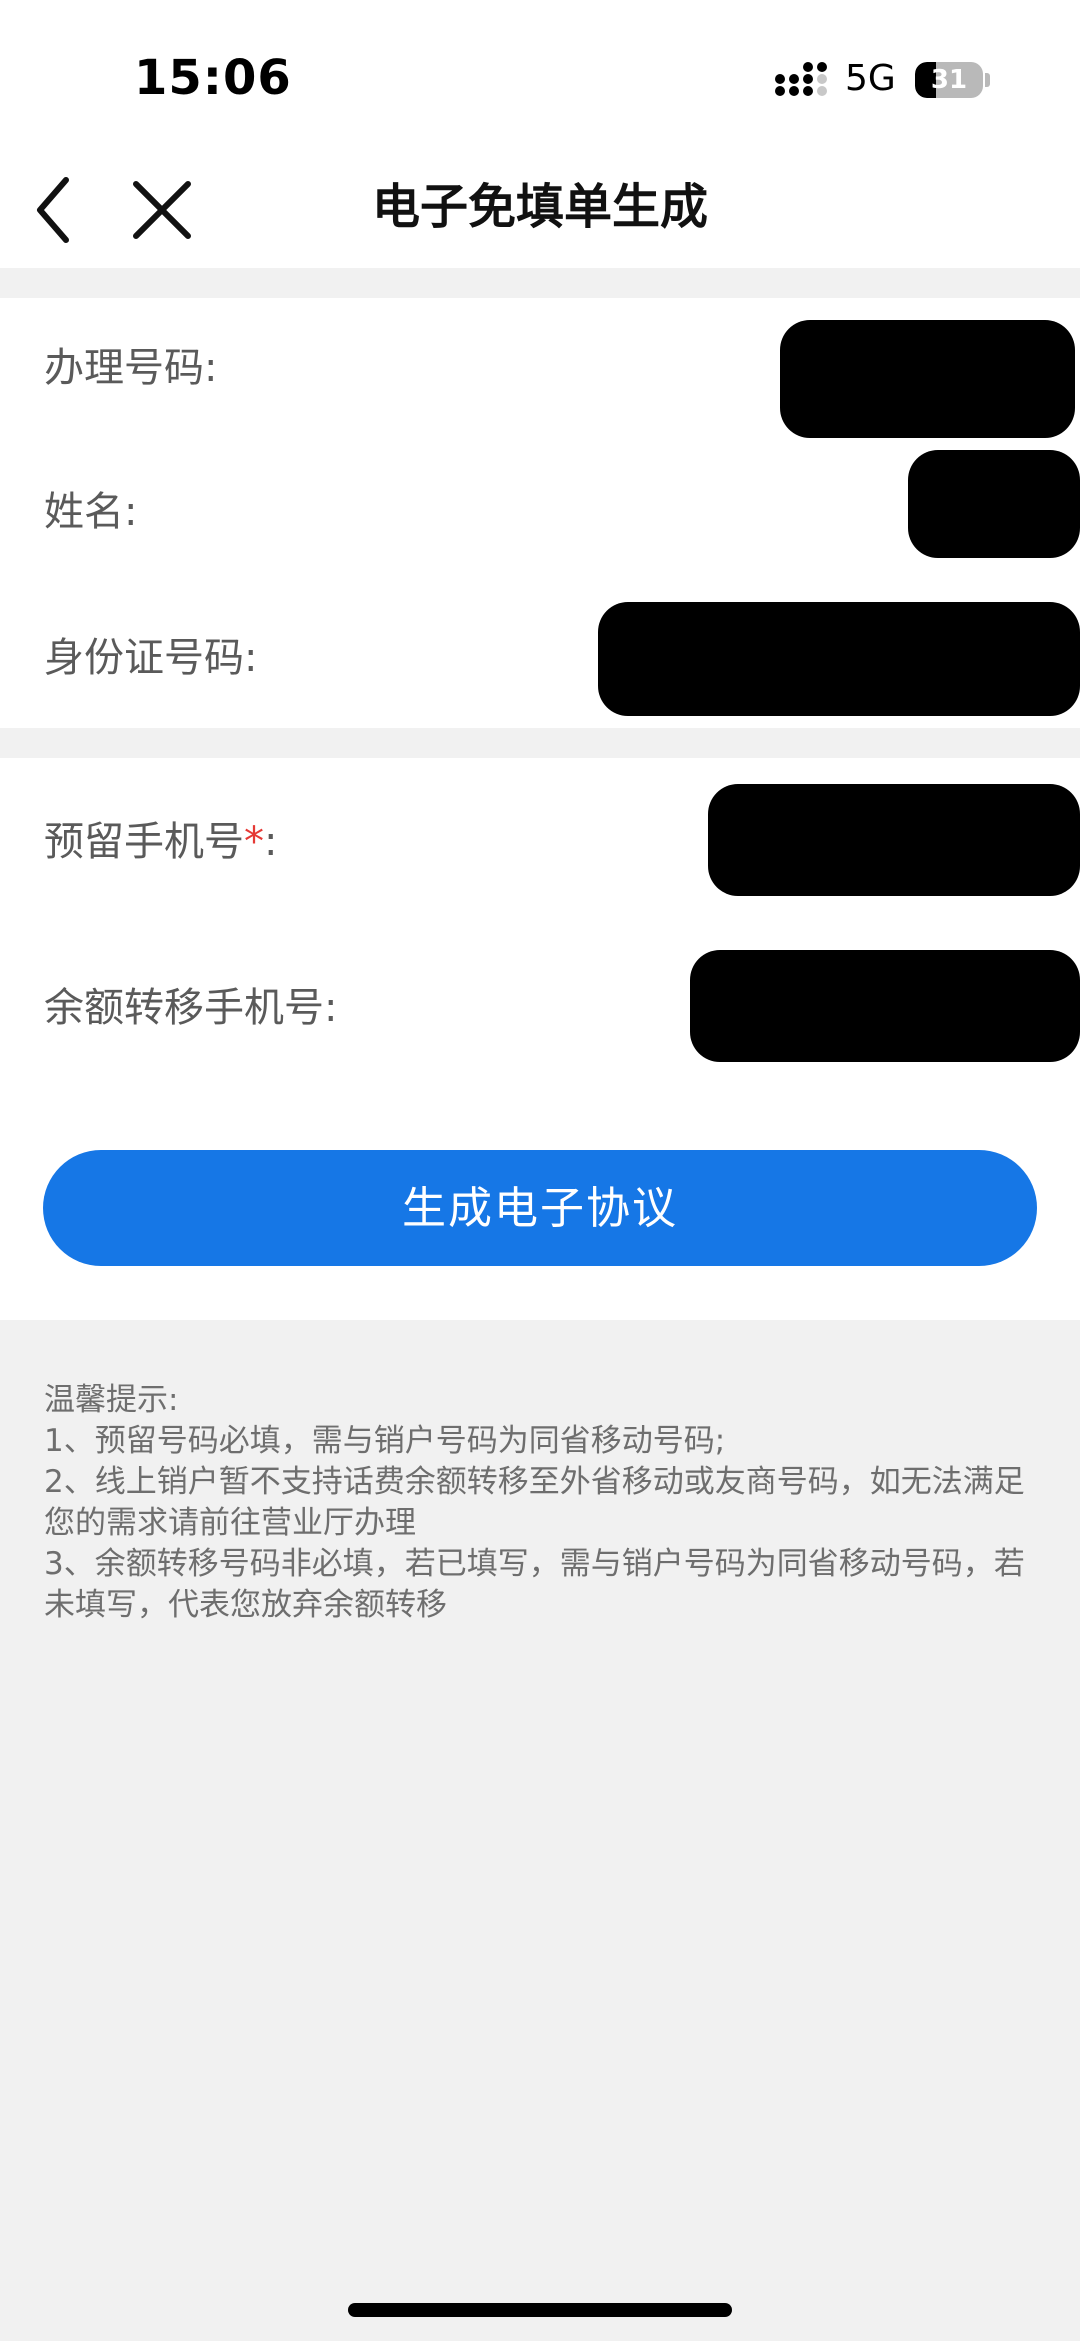 The width and height of the screenshot is (1080, 2341). What do you see at coordinates (131, 368) in the screenshot?
I see `phone-number-label: 办理号码:` at bounding box center [131, 368].